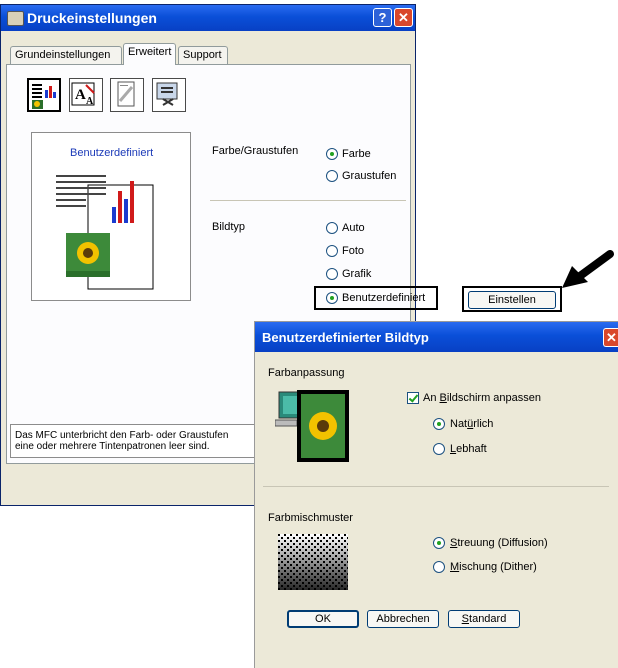 This screenshot has height=668, width=618. I want to click on watermark-button, so click(127, 95).